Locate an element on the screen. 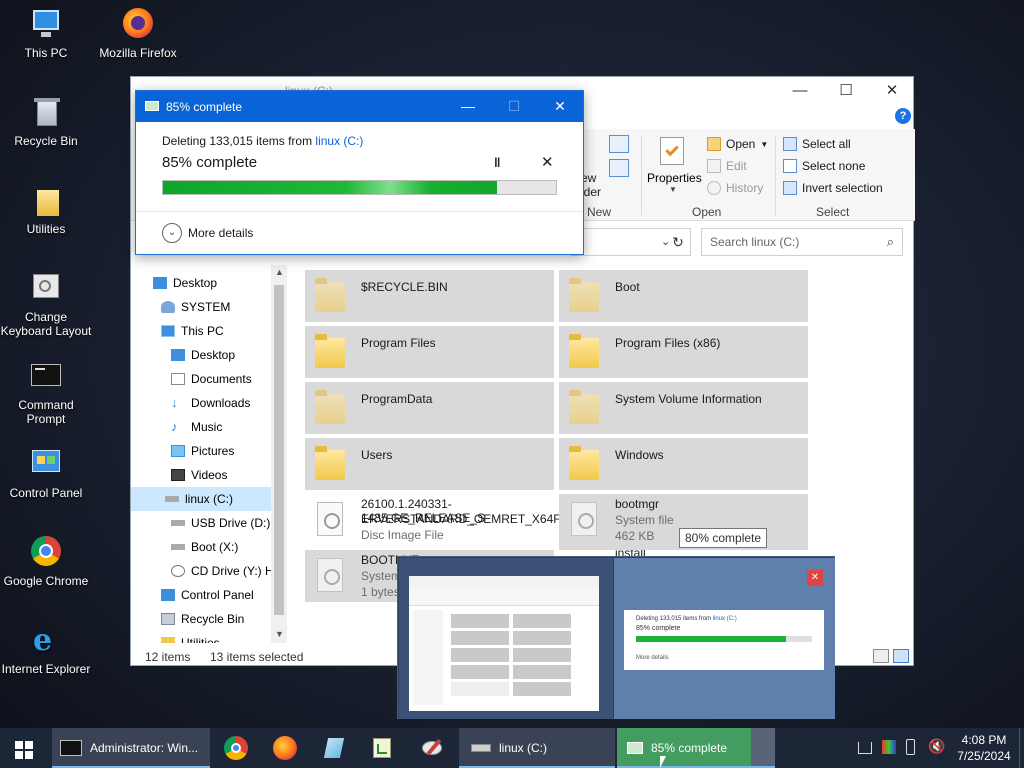  file-tile: Boot is located at coordinates (683, 296).